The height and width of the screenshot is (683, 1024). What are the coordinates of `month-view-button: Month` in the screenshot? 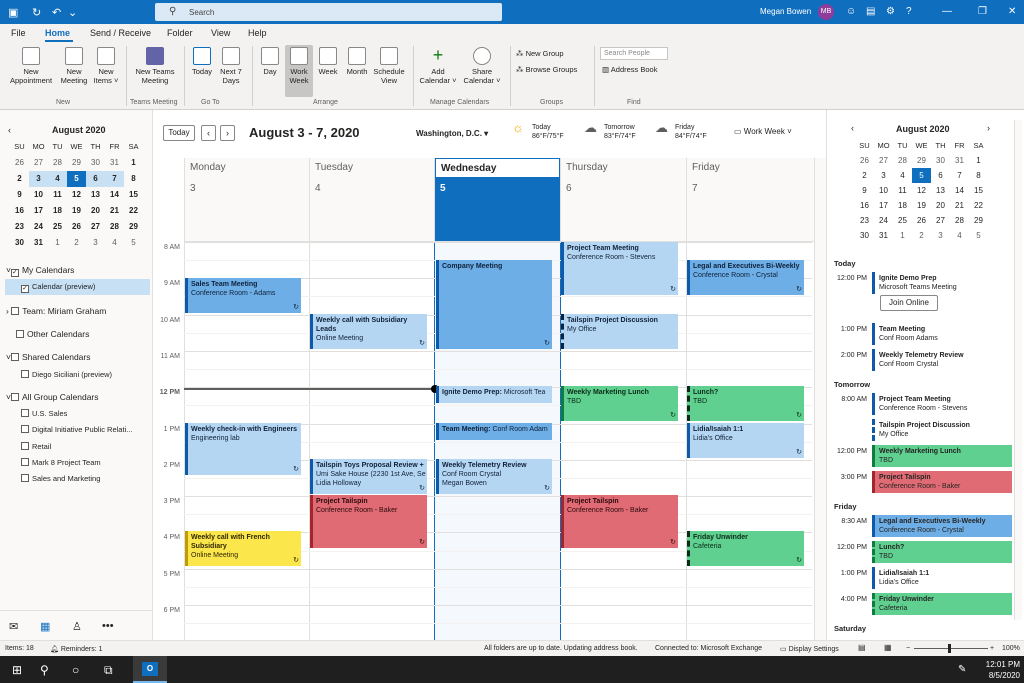 It's located at (357, 61).